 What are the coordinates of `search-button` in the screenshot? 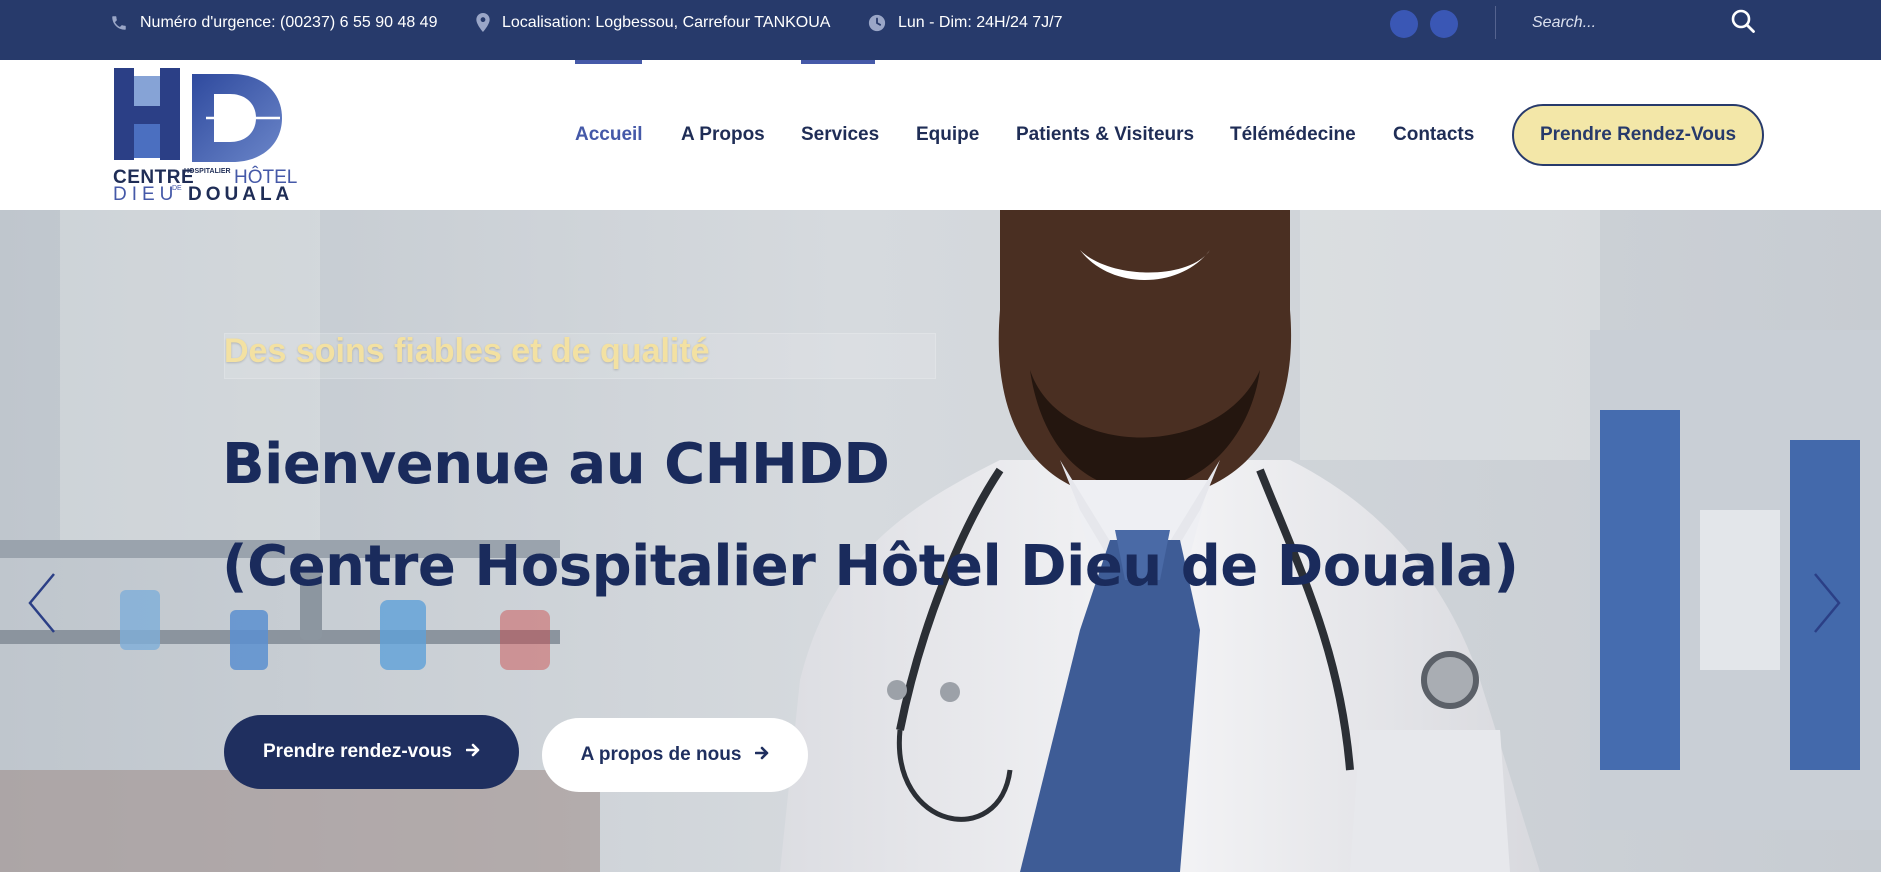 It's located at (1743, 23).